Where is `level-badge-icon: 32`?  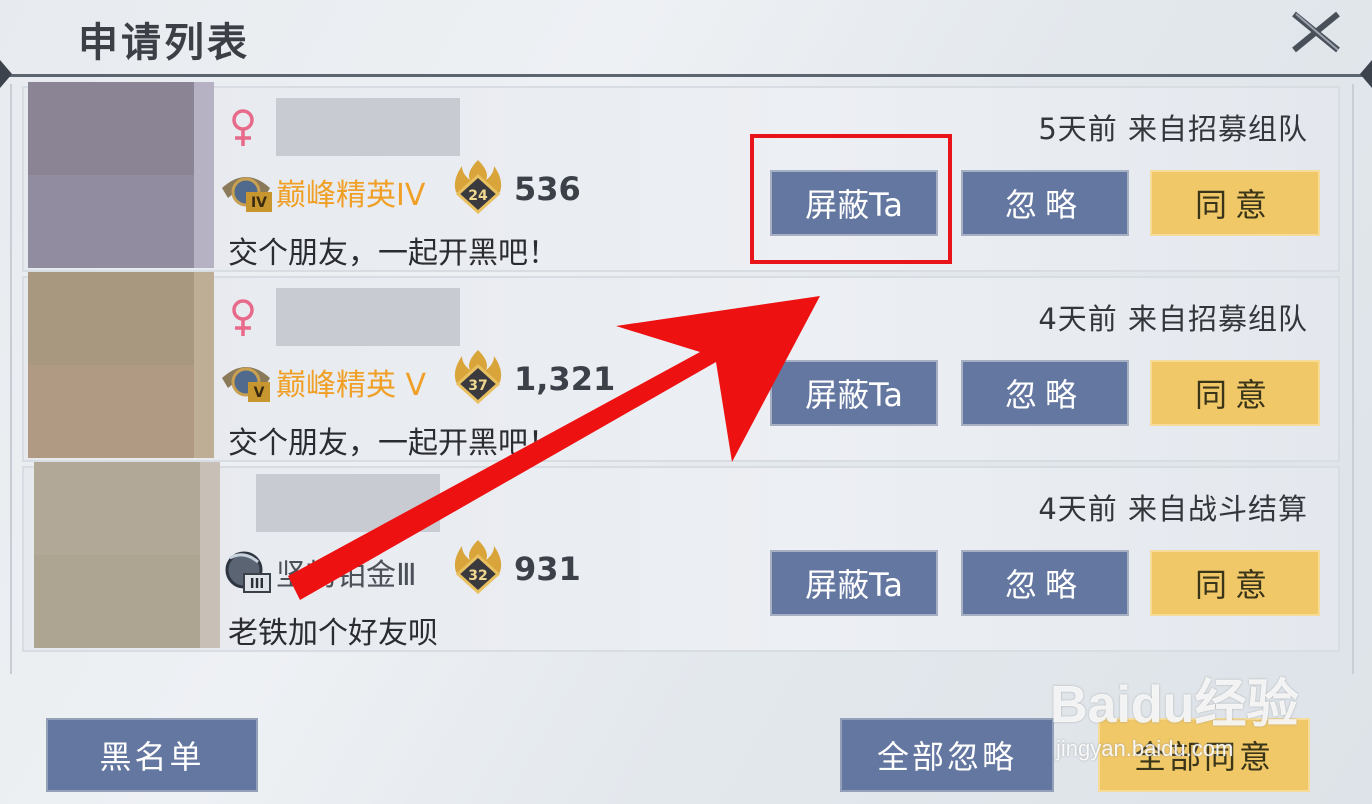 level-badge-icon: 32 is located at coordinates (478, 567).